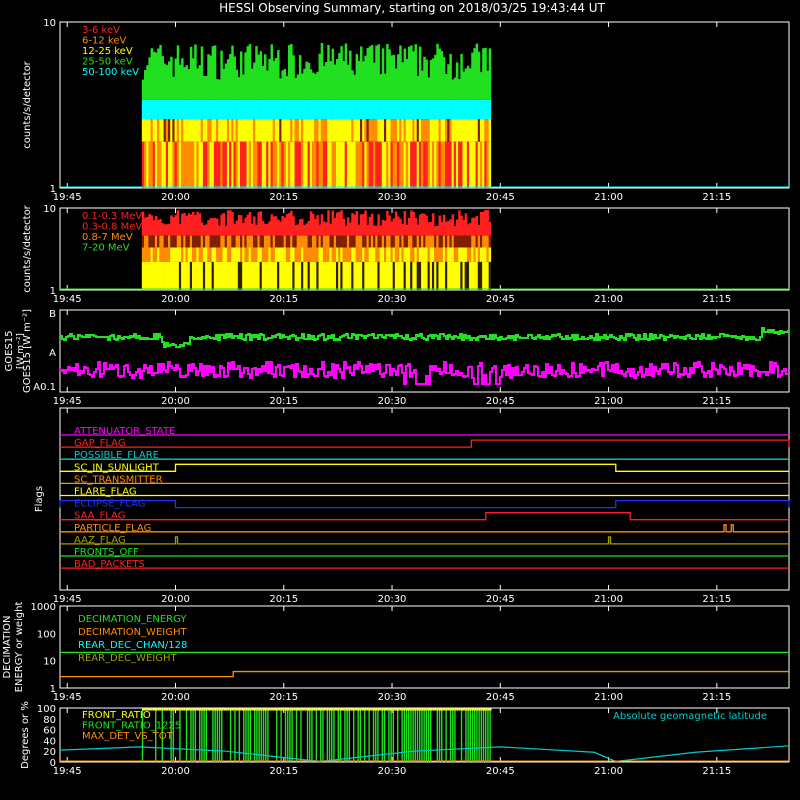  What do you see at coordinates (608, 197) in the screenshot?
I see `x-tick-label: 21:00` at bounding box center [608, 197].